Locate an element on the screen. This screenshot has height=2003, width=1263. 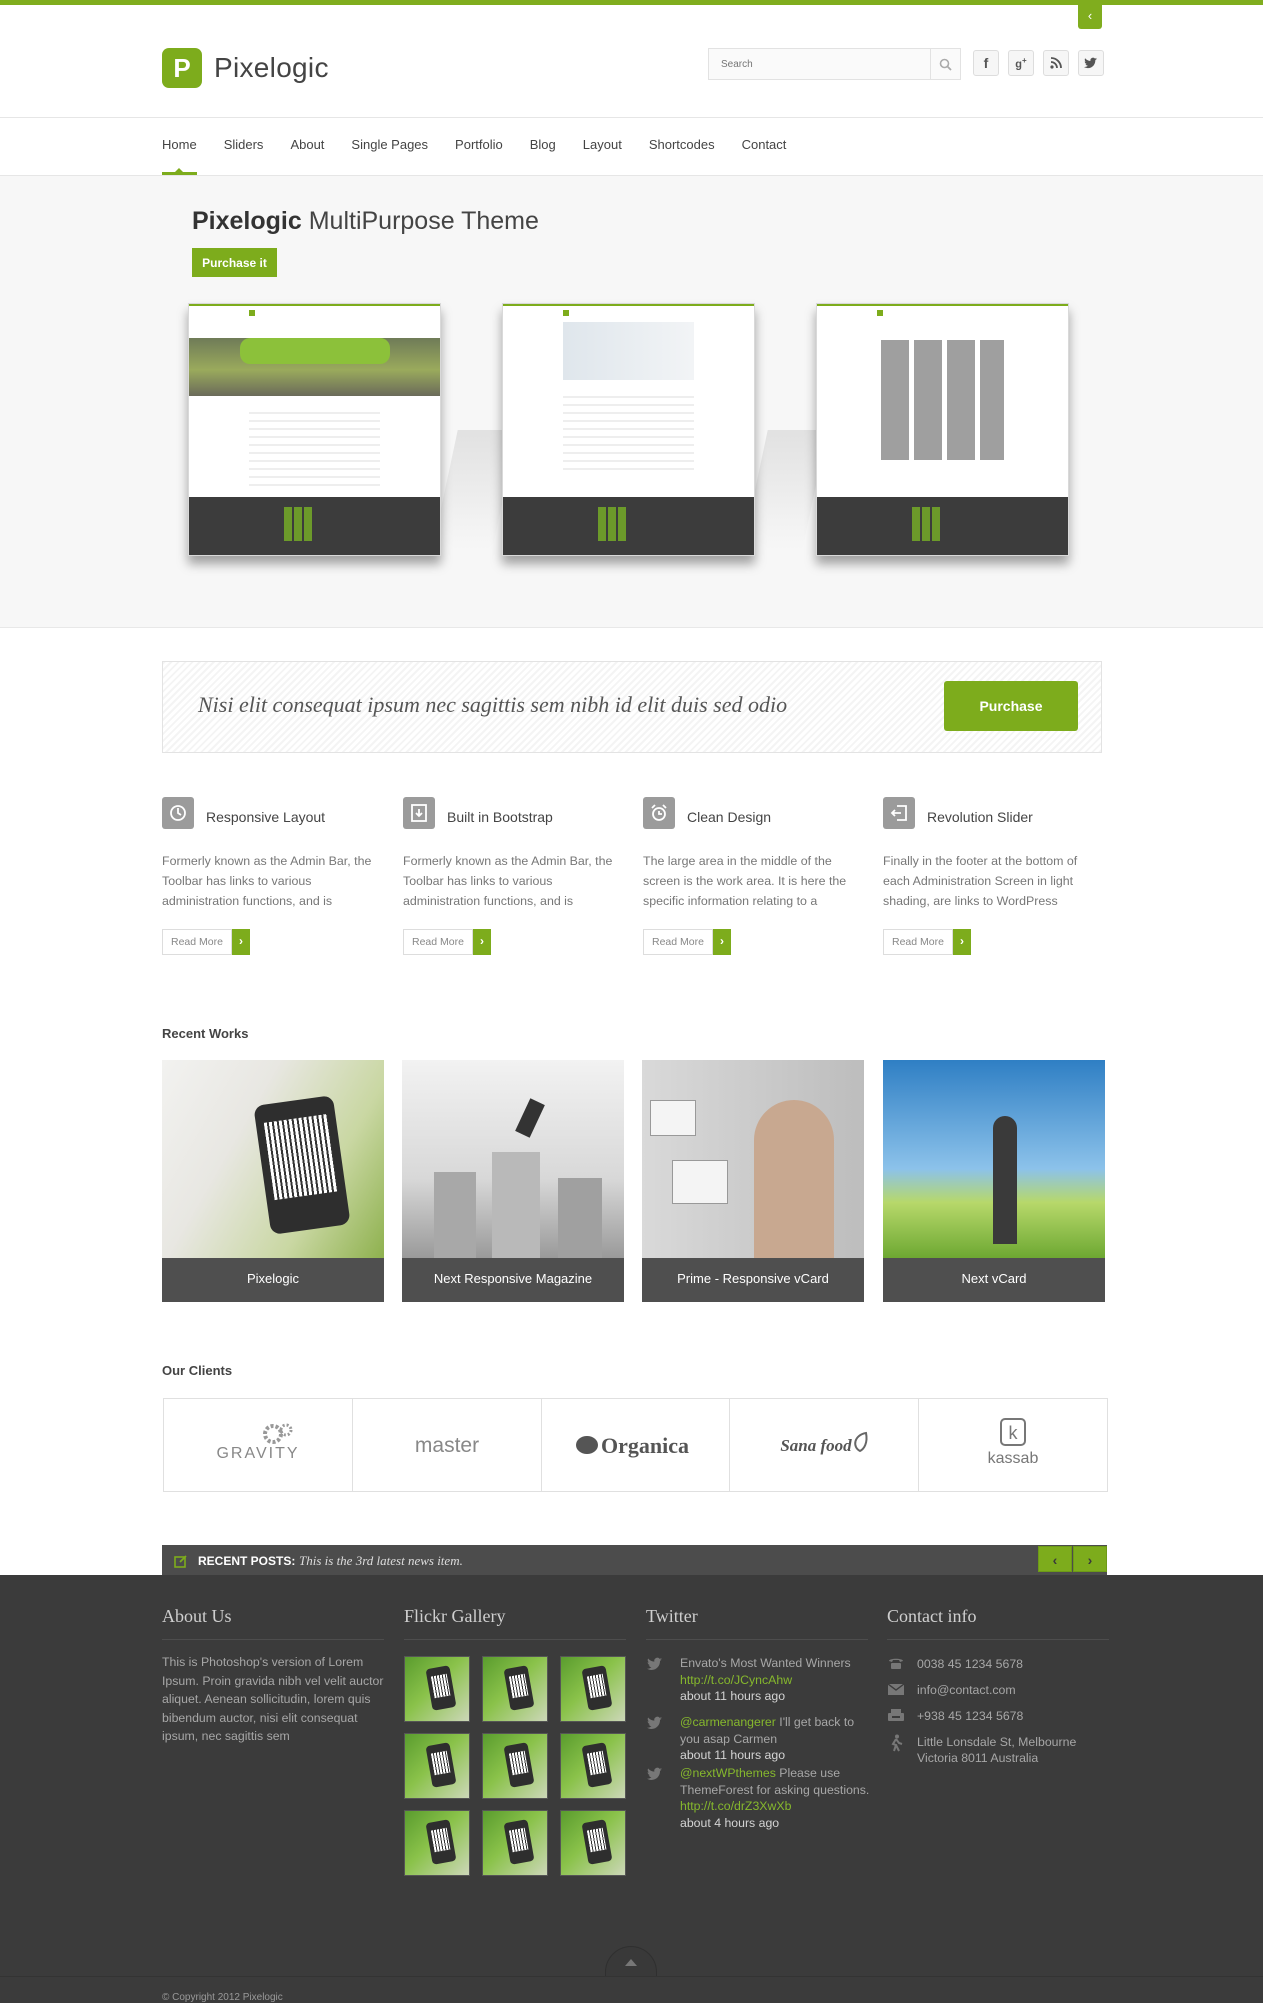
arrow-up-icon is located at coordinates (631, 1962).